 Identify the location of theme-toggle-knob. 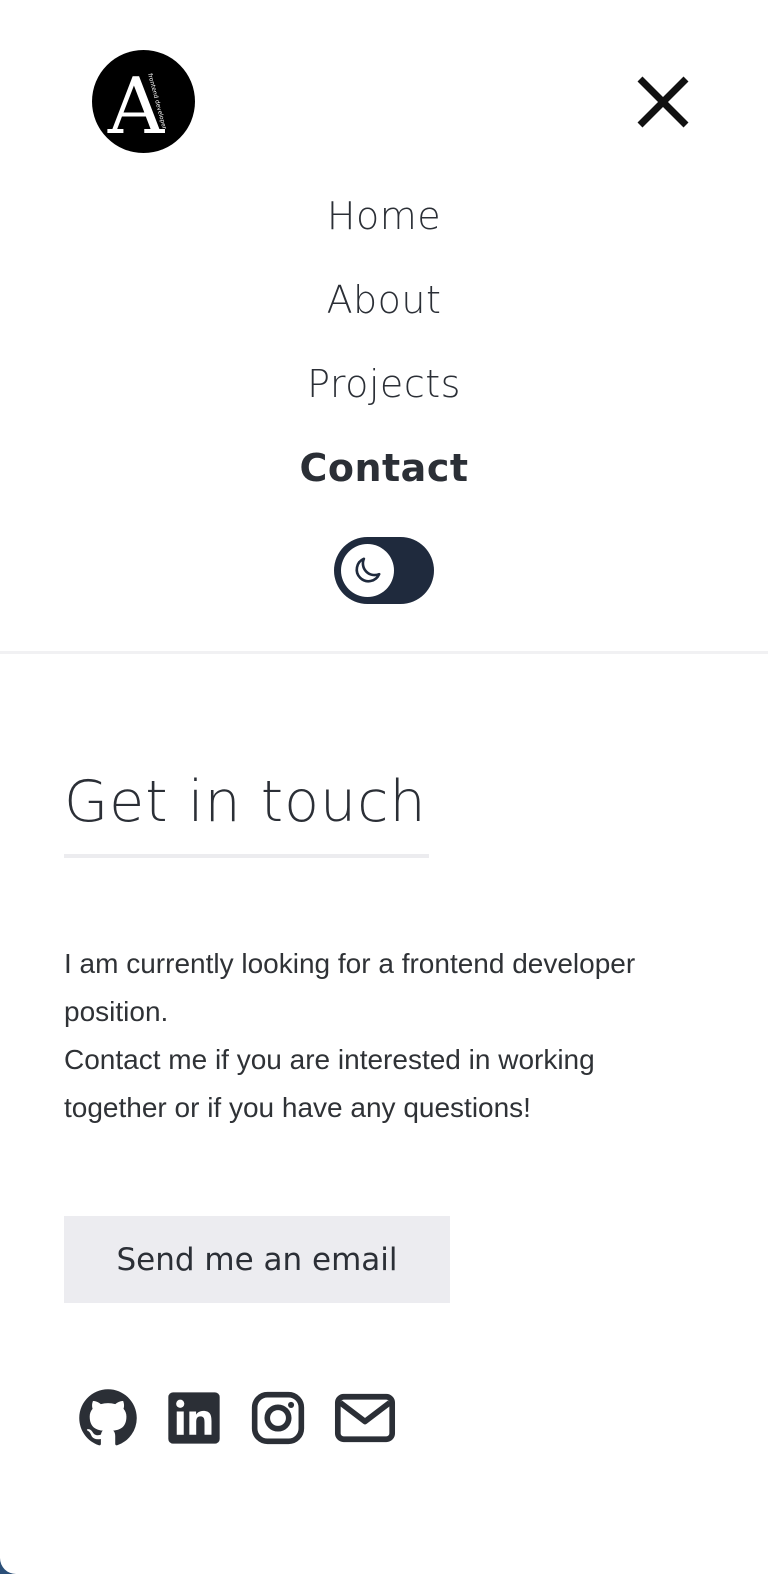
(367, 570).